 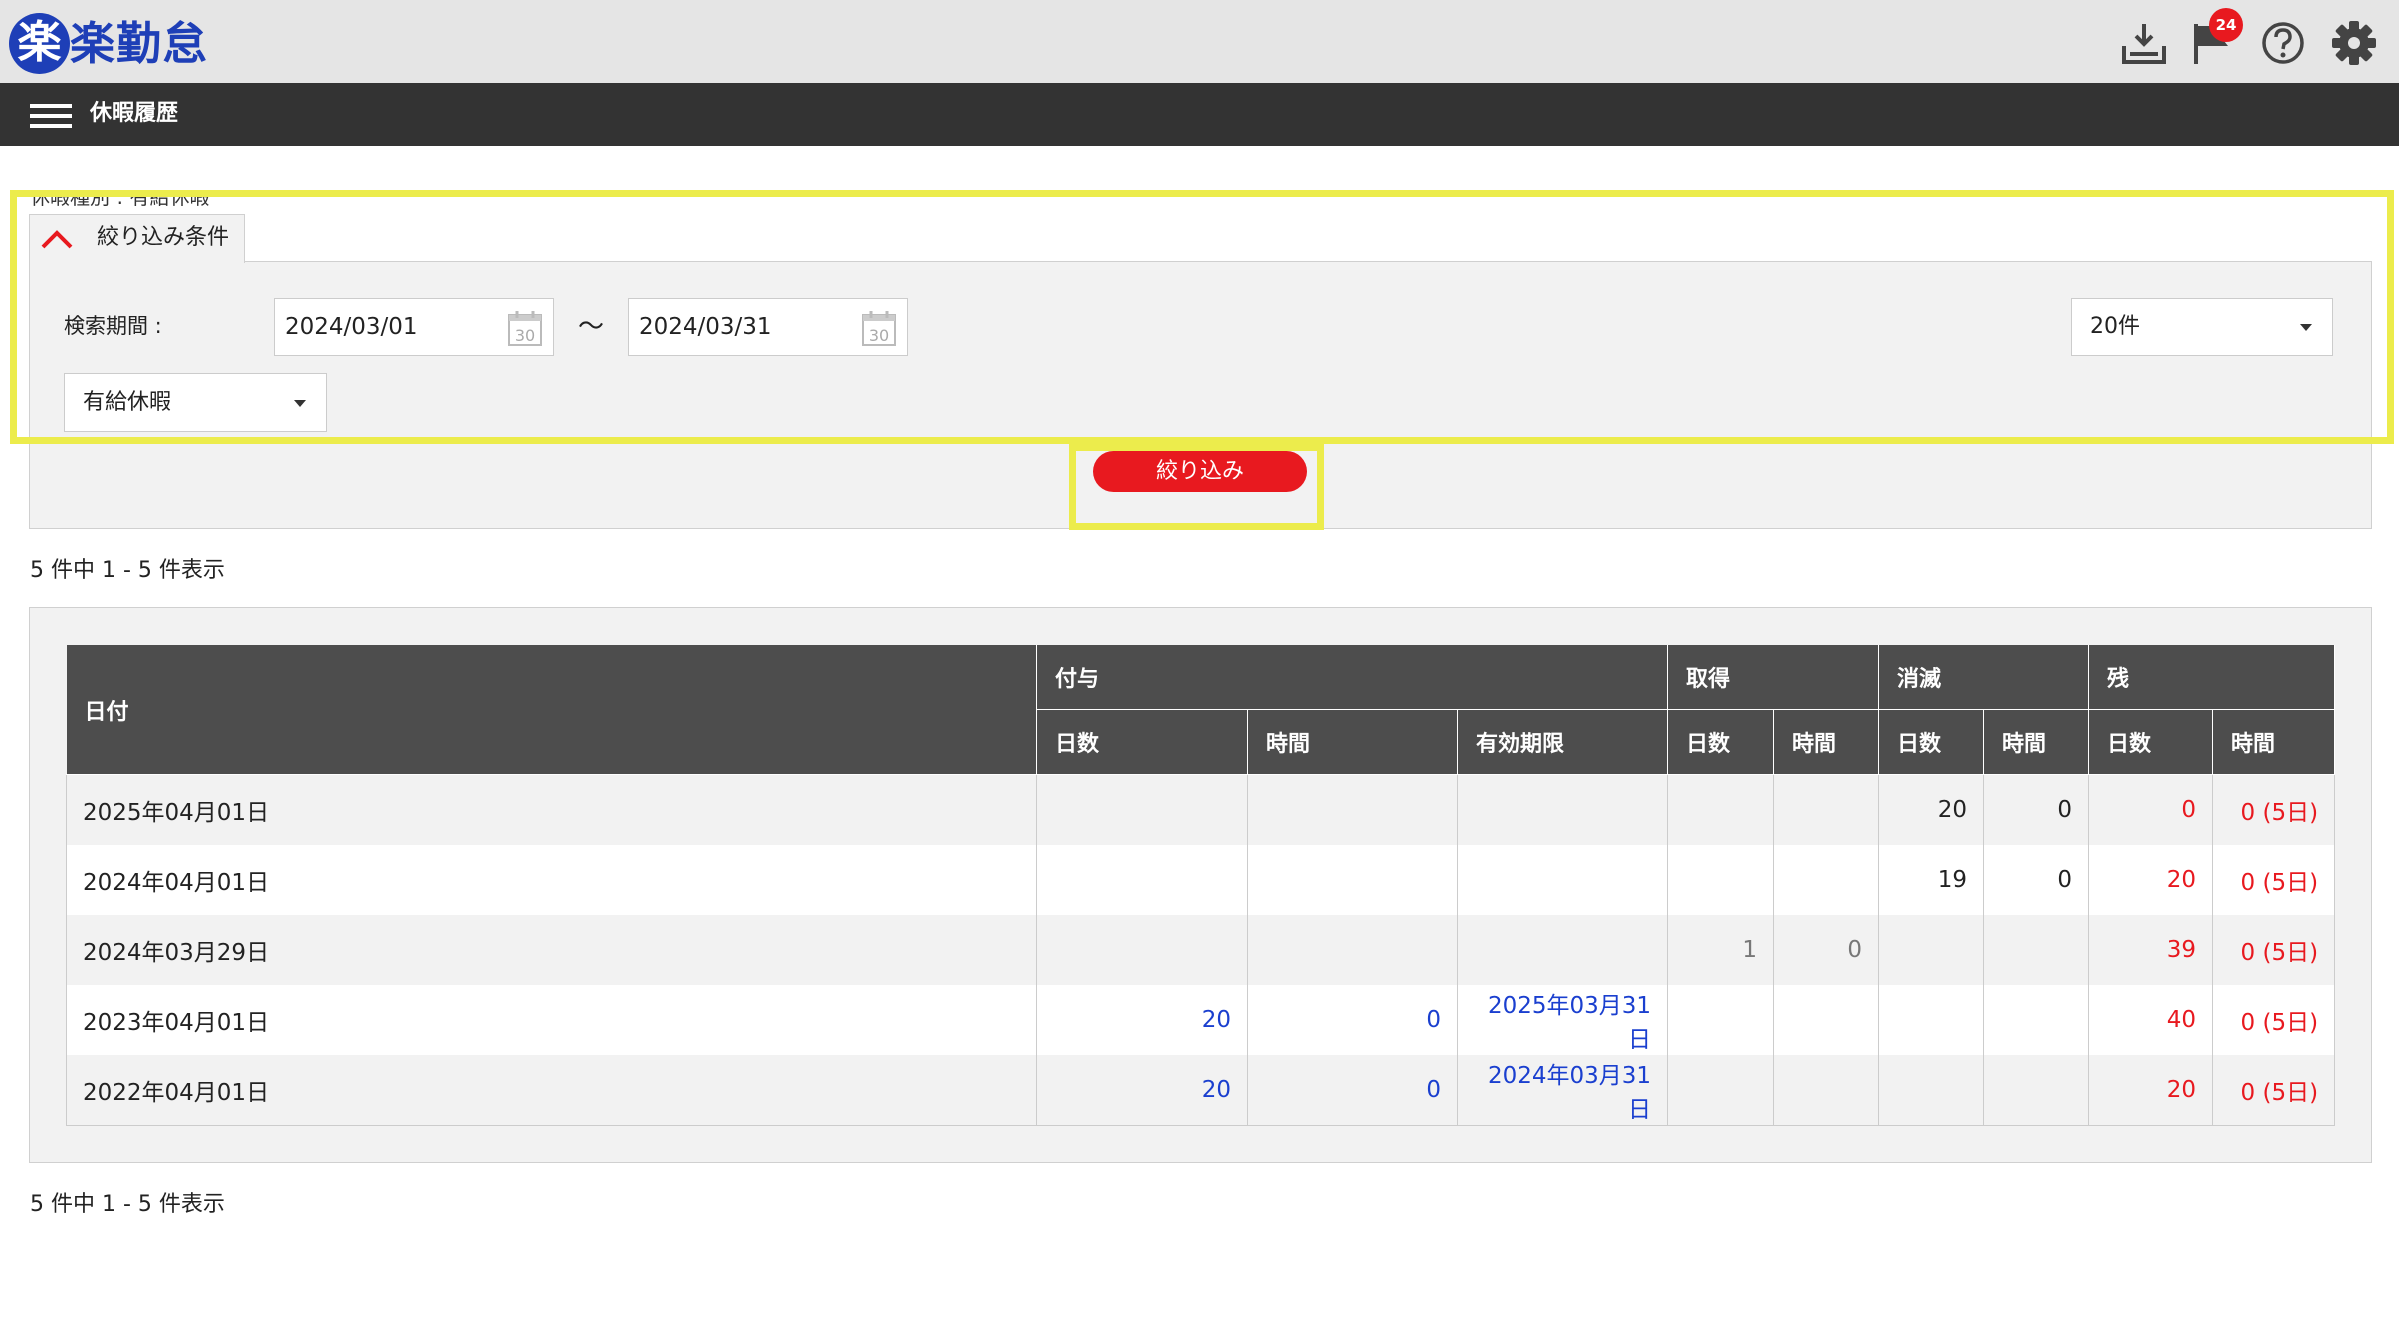 What do you see at coordinates (2144, 43) in the screenshot?
I see `inbox-download-icon` at bounding box center [2144, 43].